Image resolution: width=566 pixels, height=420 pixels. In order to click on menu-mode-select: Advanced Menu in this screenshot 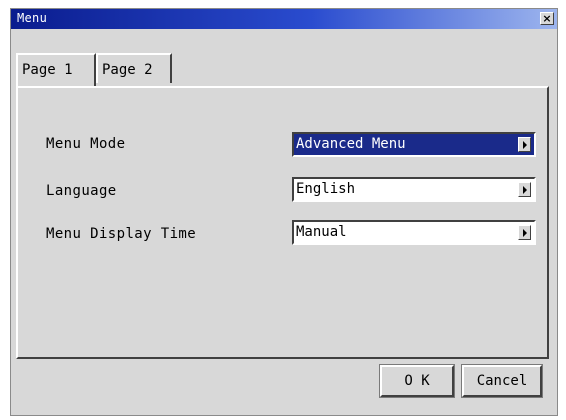, I will do `click(414, 144)`.